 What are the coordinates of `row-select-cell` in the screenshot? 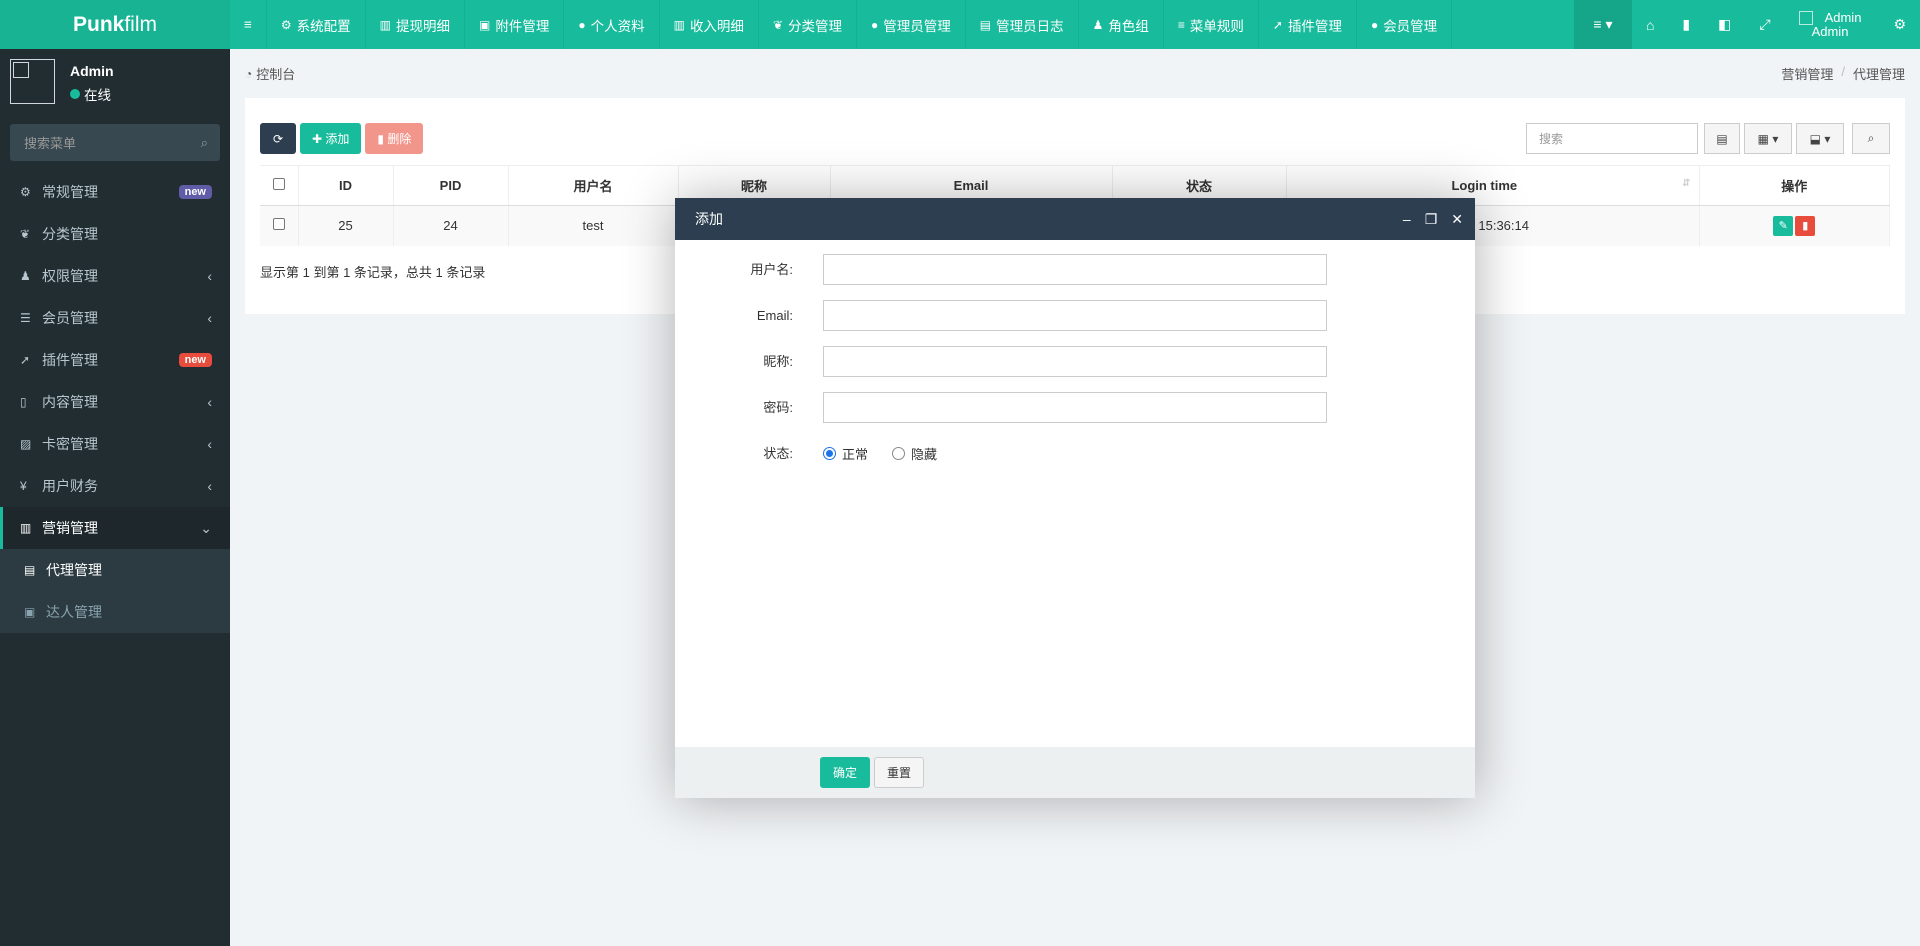 It's located at (279, 225).